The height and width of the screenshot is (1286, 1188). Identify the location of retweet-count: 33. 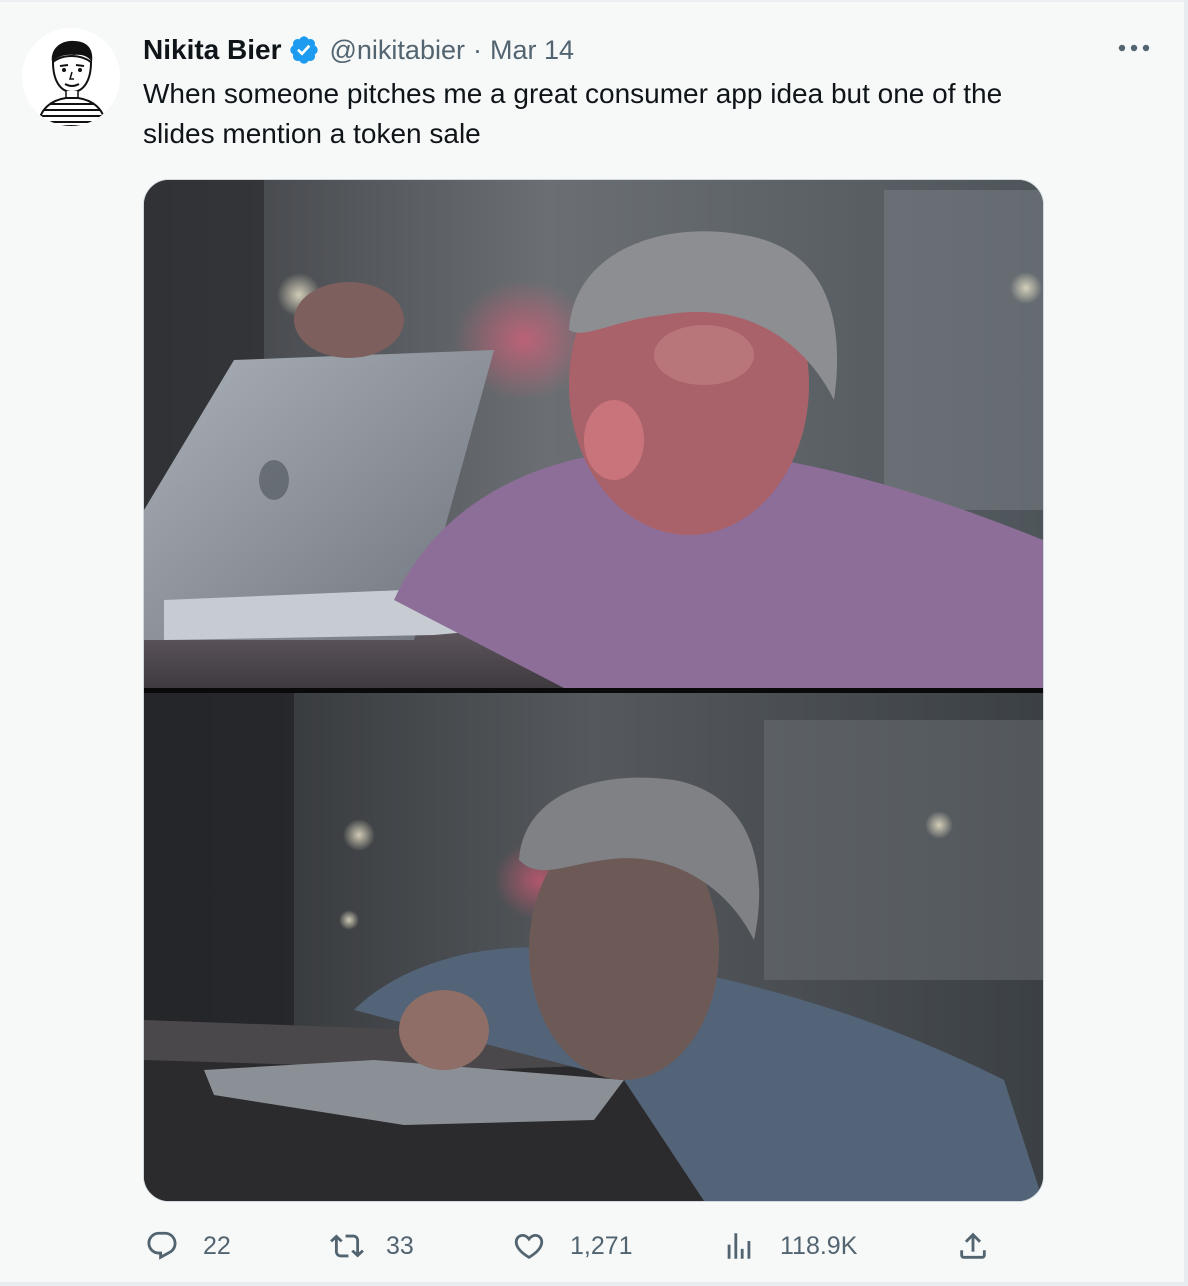
(400, 1245).